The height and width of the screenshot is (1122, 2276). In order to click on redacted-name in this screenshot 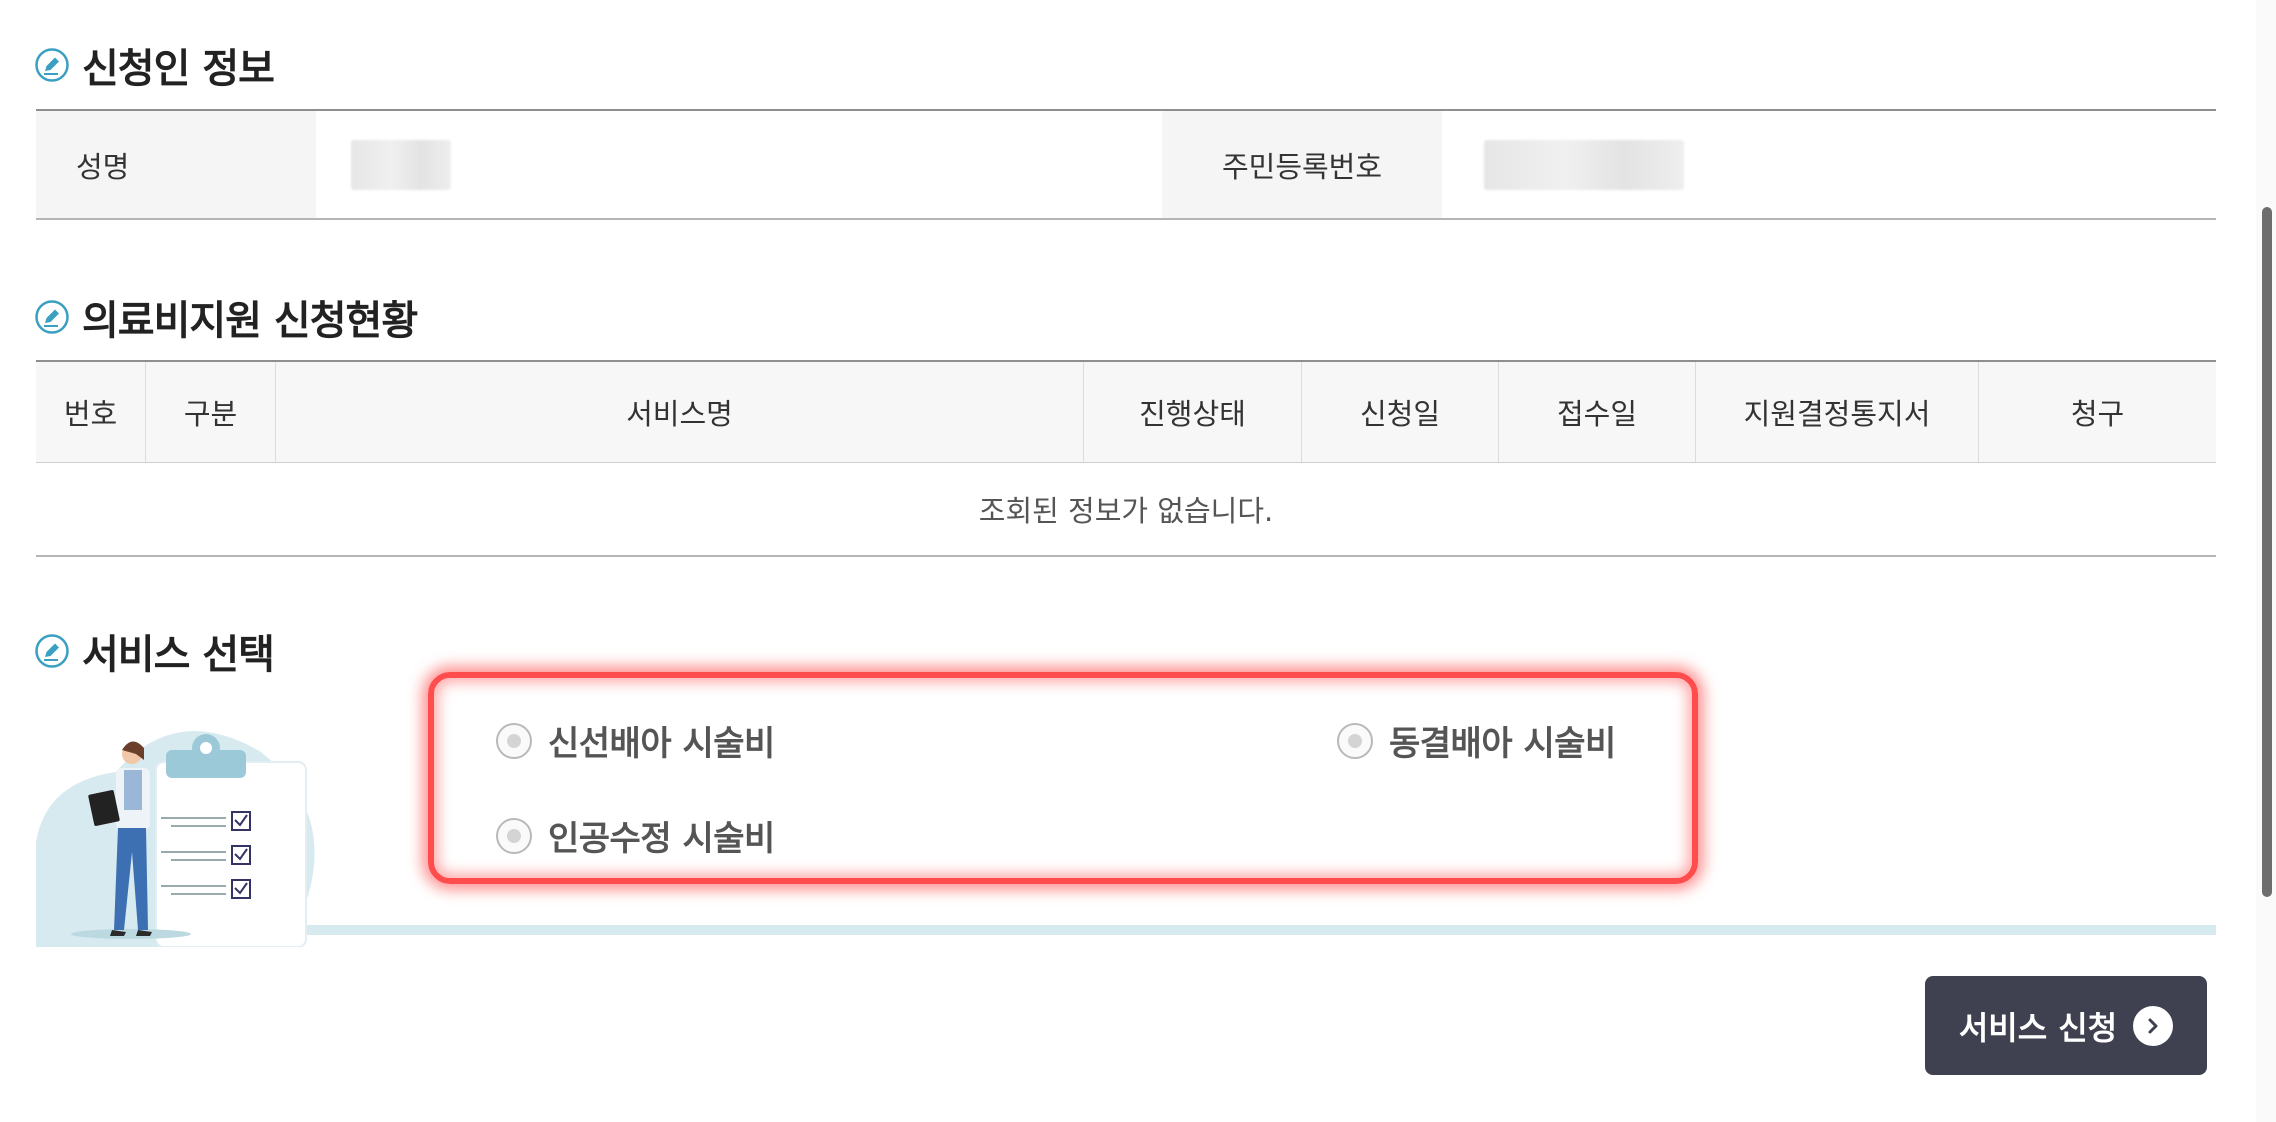, I will do `click(401, 164)`.